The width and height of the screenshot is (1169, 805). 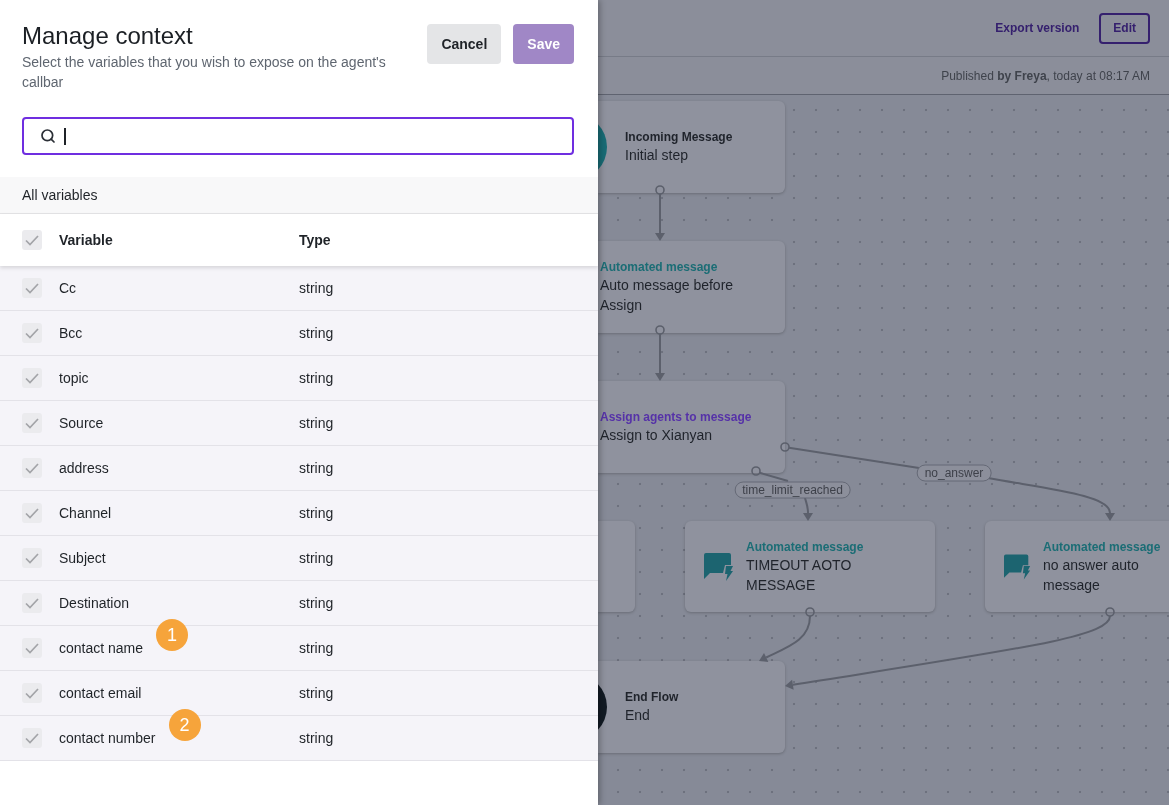 What do you see at coordinates (298, 136) in the screenshot?
I see `search-field` at bounding box center [298, 136].